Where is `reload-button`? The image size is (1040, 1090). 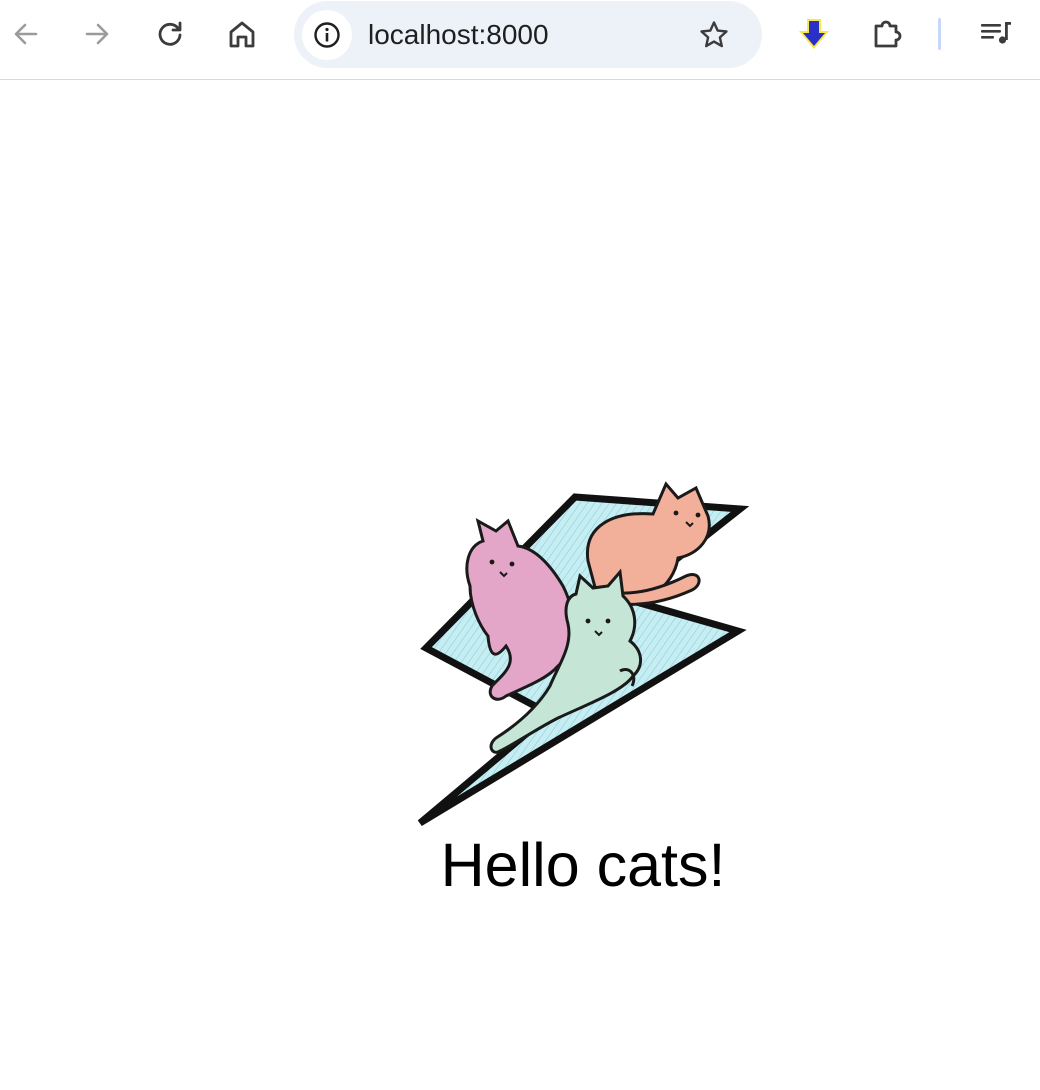
reload-button is located at coordinates (170, 34).